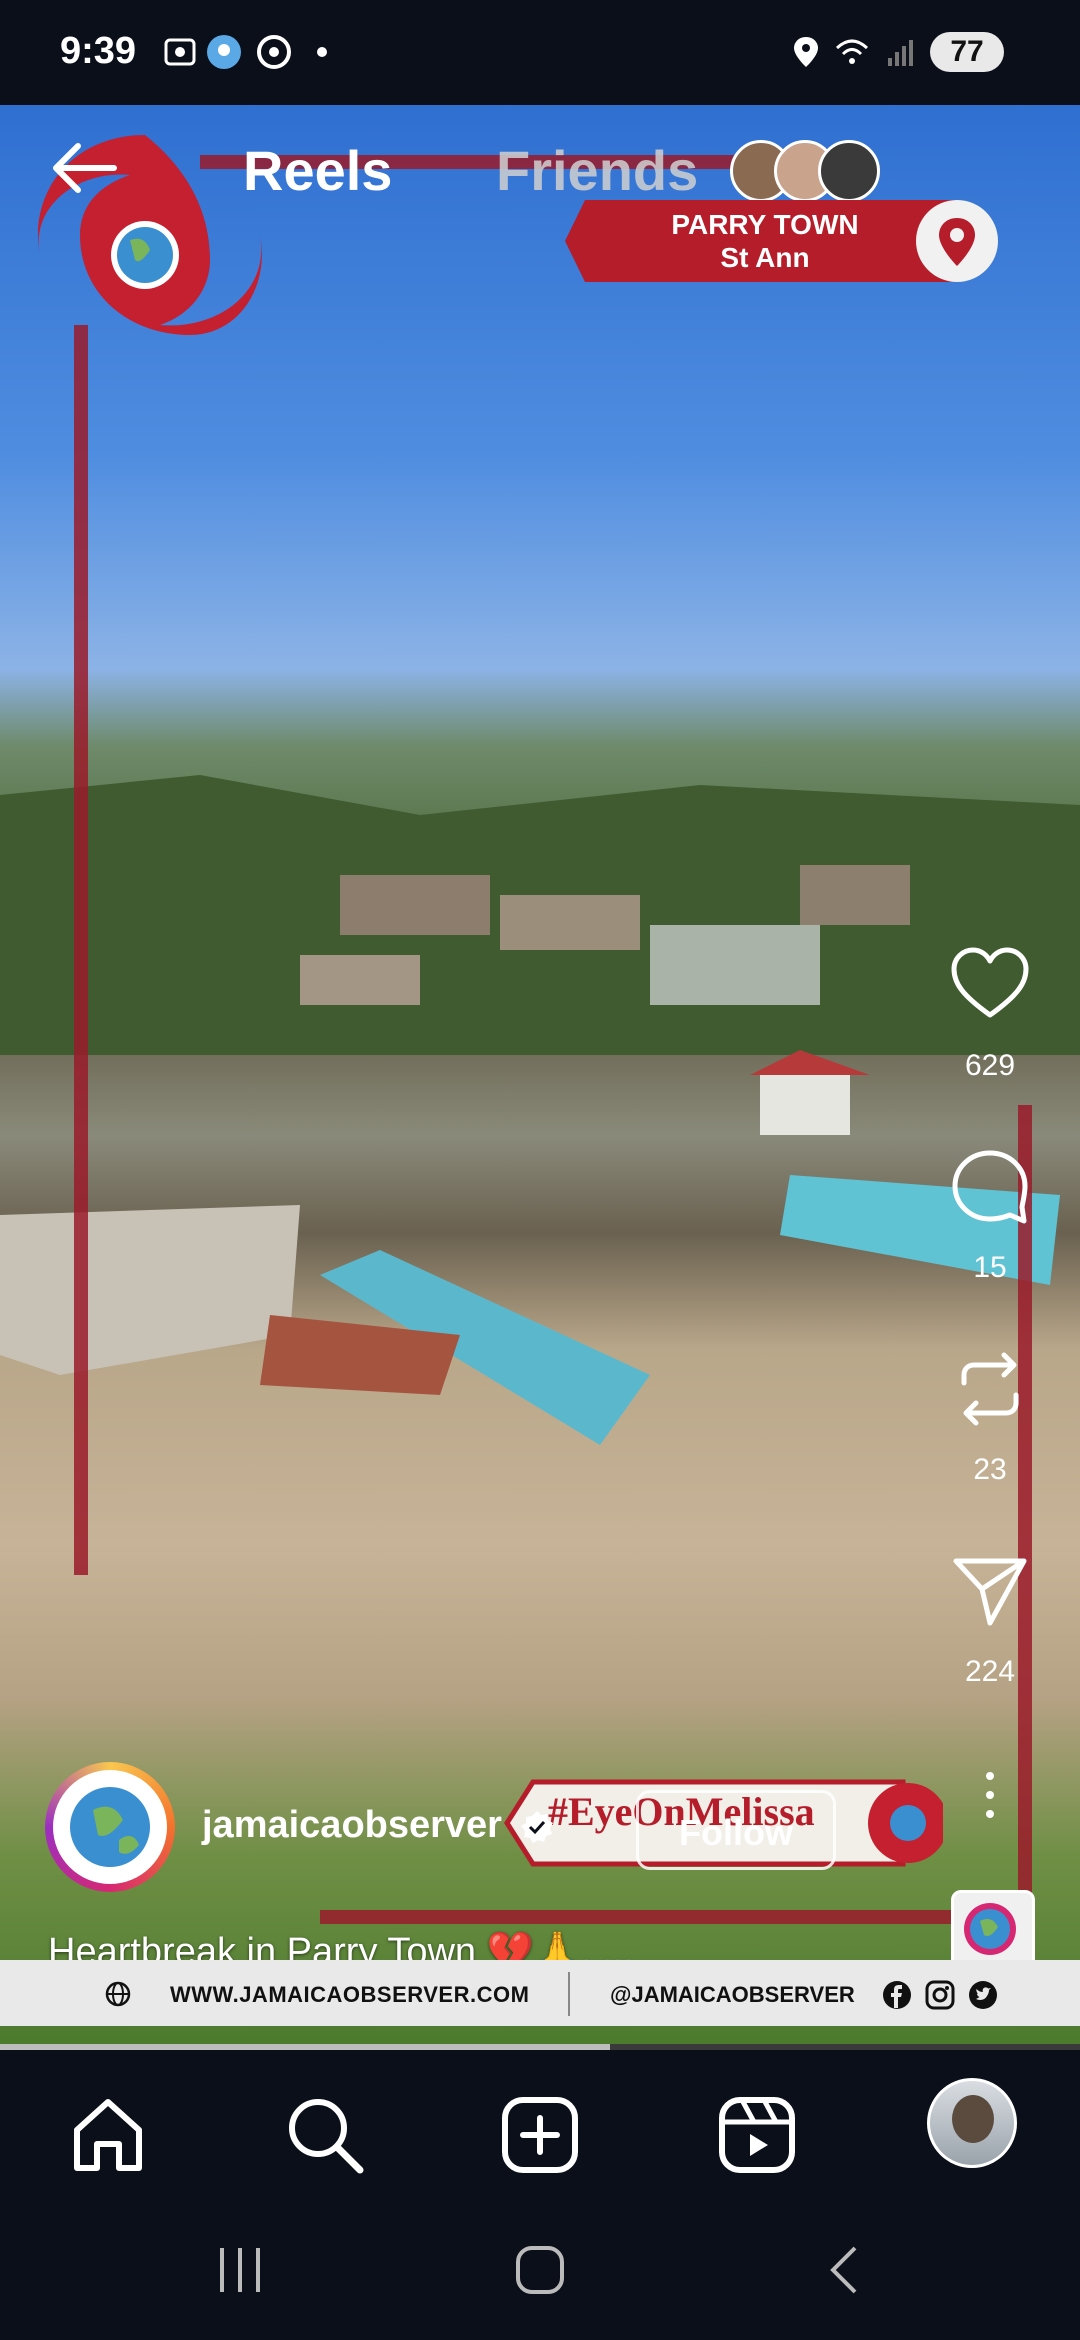  Describe the element at coordinates (990, 1267) in the screenshot. I see `comment-count: 15` at that location.